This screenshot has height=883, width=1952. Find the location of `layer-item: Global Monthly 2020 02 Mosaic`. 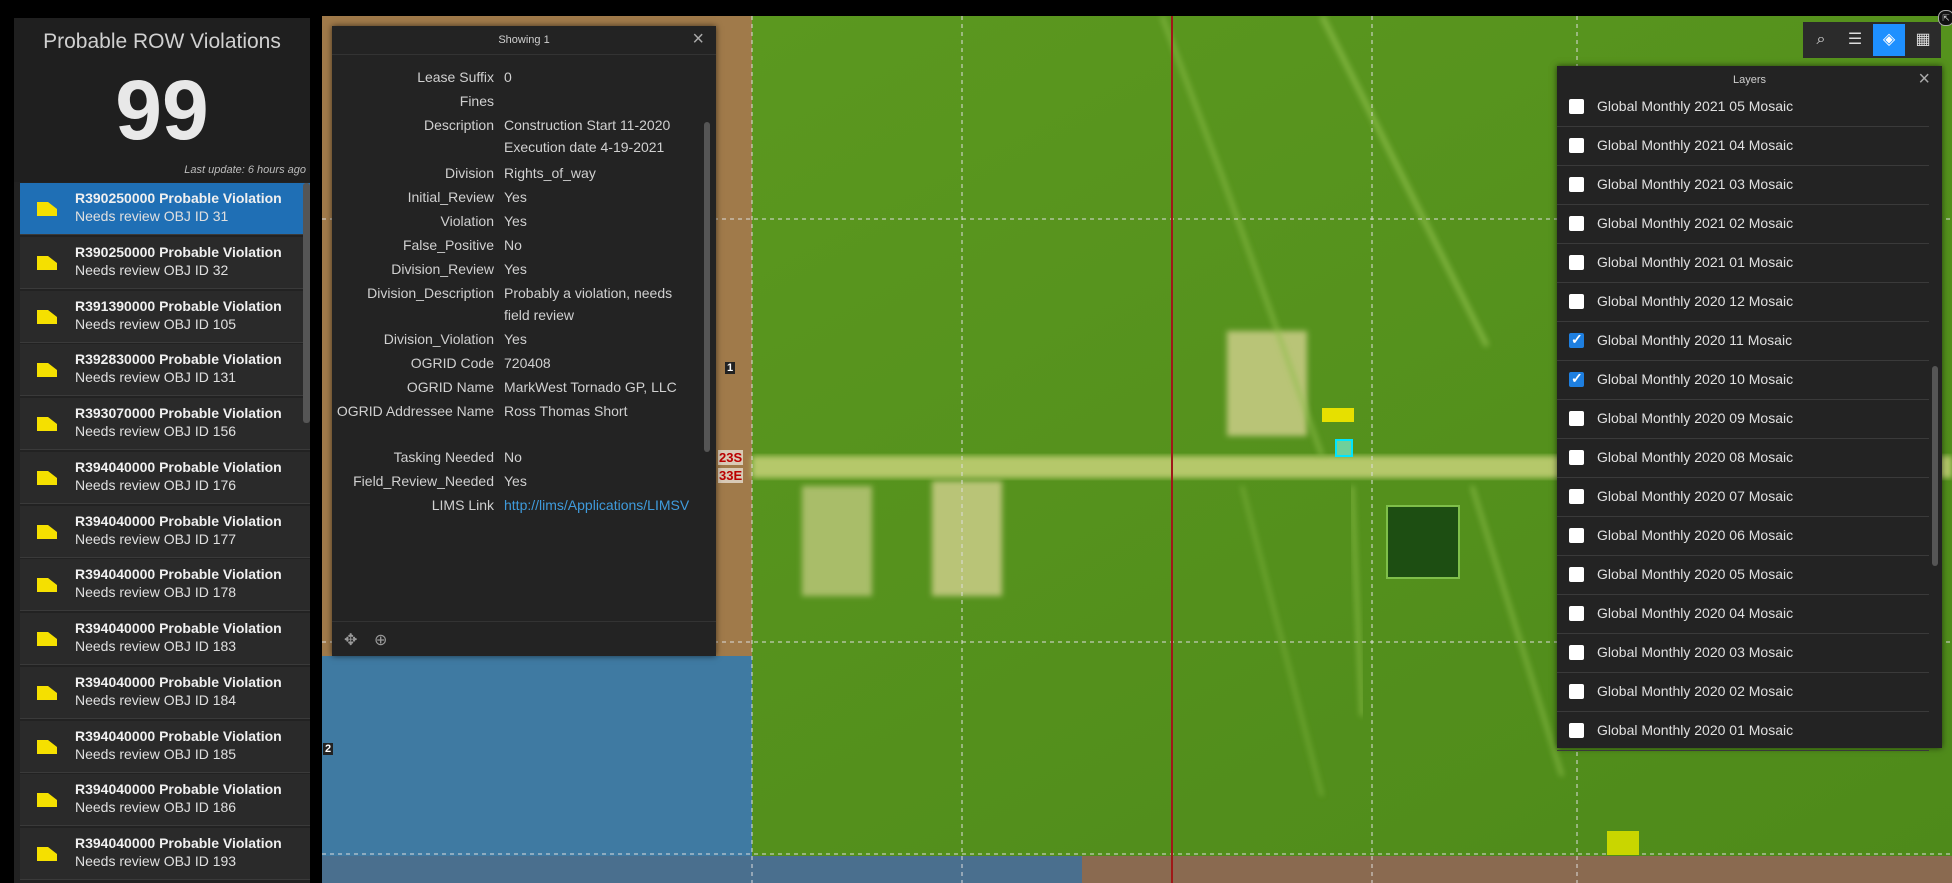

layer-item: Global Monthly 2020 02 Mosaic is located at coordinates (1743, 692).